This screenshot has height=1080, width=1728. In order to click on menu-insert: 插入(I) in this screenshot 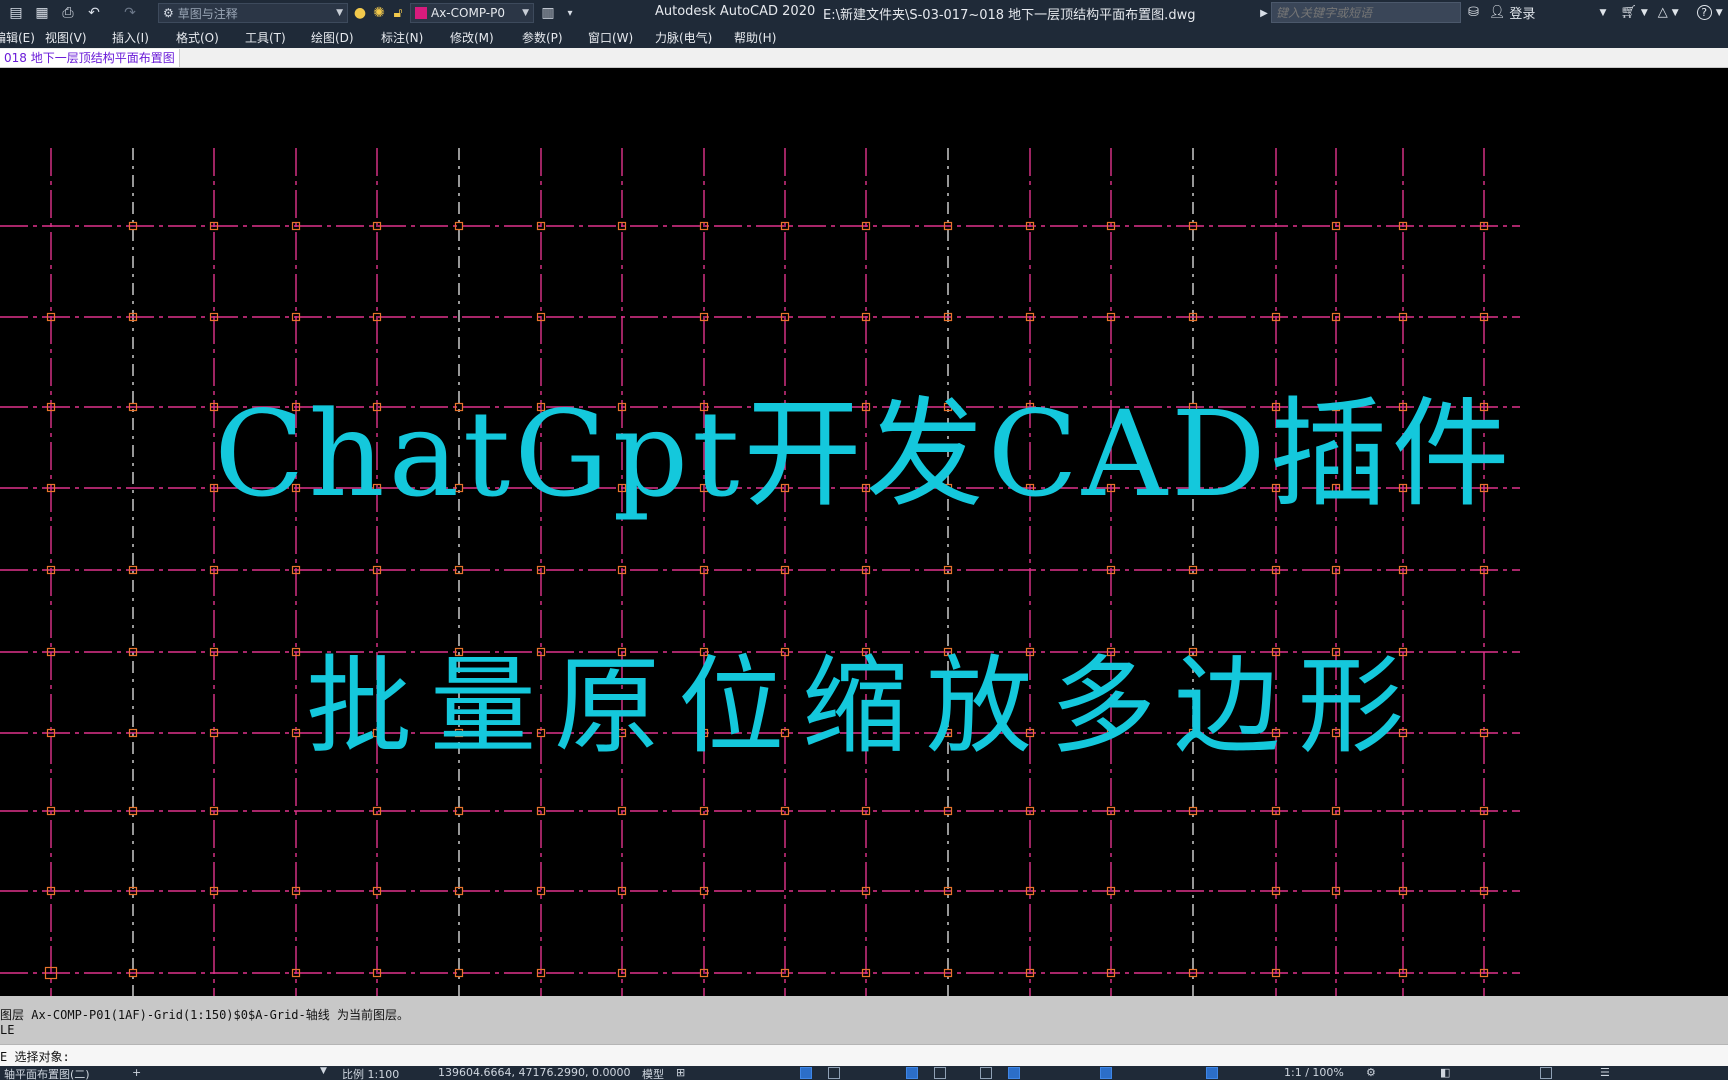, I will do `click(130, 37)`.